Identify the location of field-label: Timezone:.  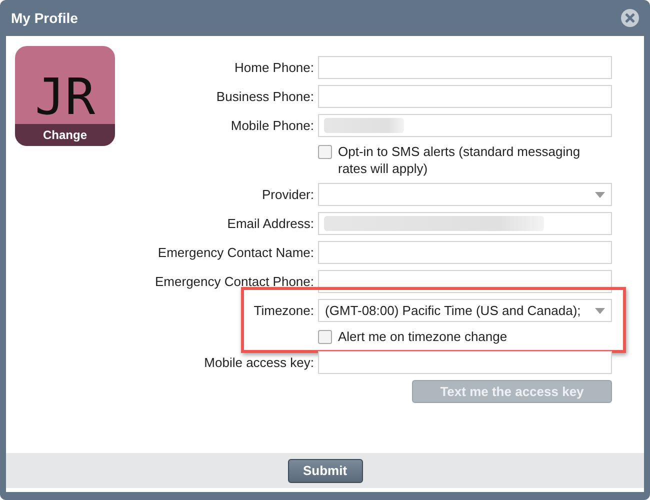
(283, 311).